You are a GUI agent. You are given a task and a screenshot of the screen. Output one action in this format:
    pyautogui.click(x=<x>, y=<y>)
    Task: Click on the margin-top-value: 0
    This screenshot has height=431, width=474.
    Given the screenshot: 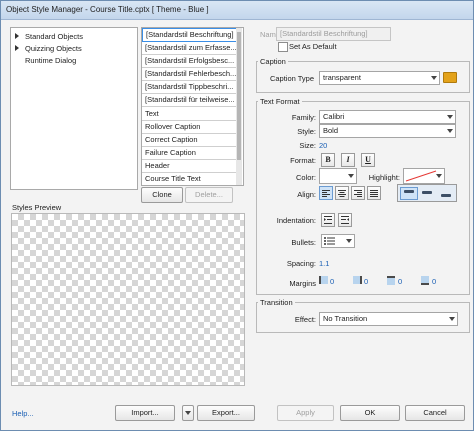 What is the action you would take?
    pyautogui.click(x=400, y=281)
    